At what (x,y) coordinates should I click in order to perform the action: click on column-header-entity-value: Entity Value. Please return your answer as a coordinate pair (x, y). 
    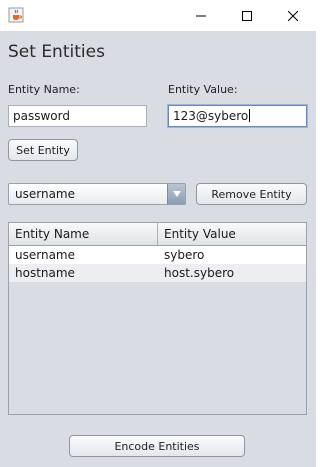
    Looking at the image, I should click on (232, 234).